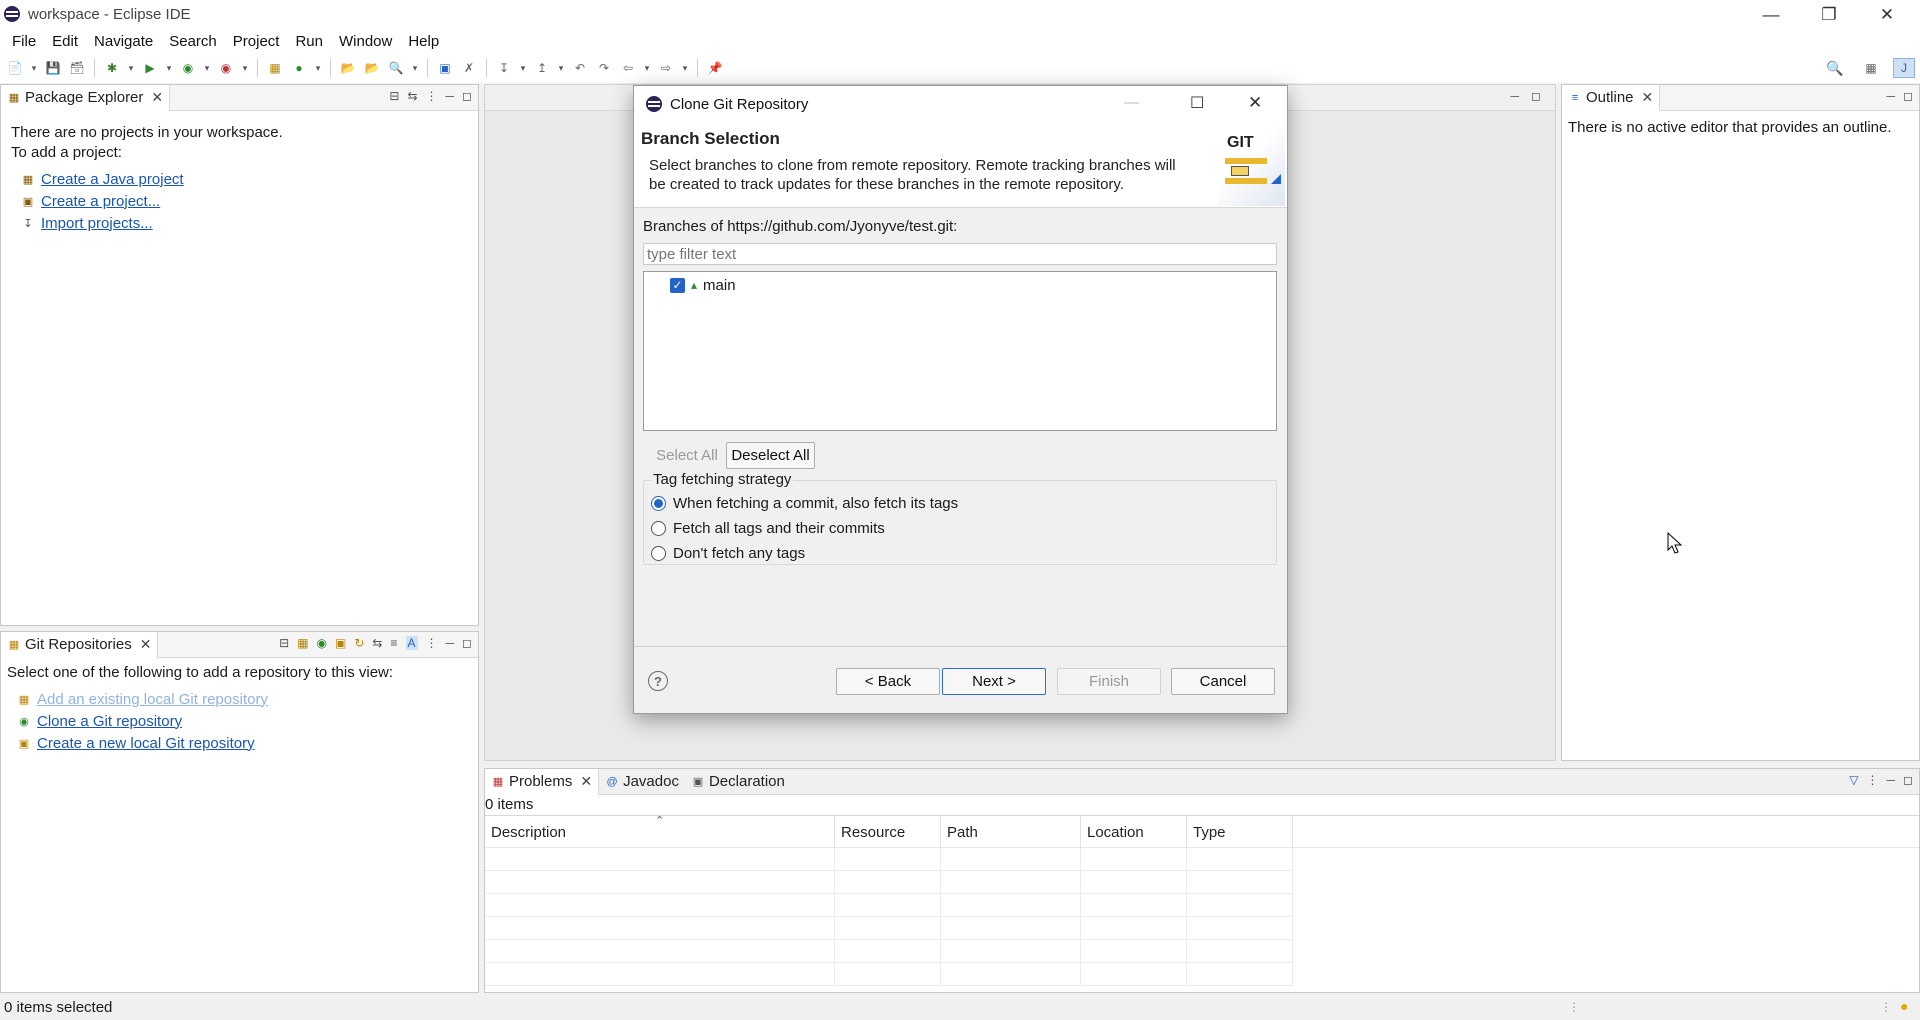 The image size is (1920, 1020). What do you see at coordinates (302, 643) in the screenshot?
I see `add-repository-icon: ▦` at bounding box center [302, 643].